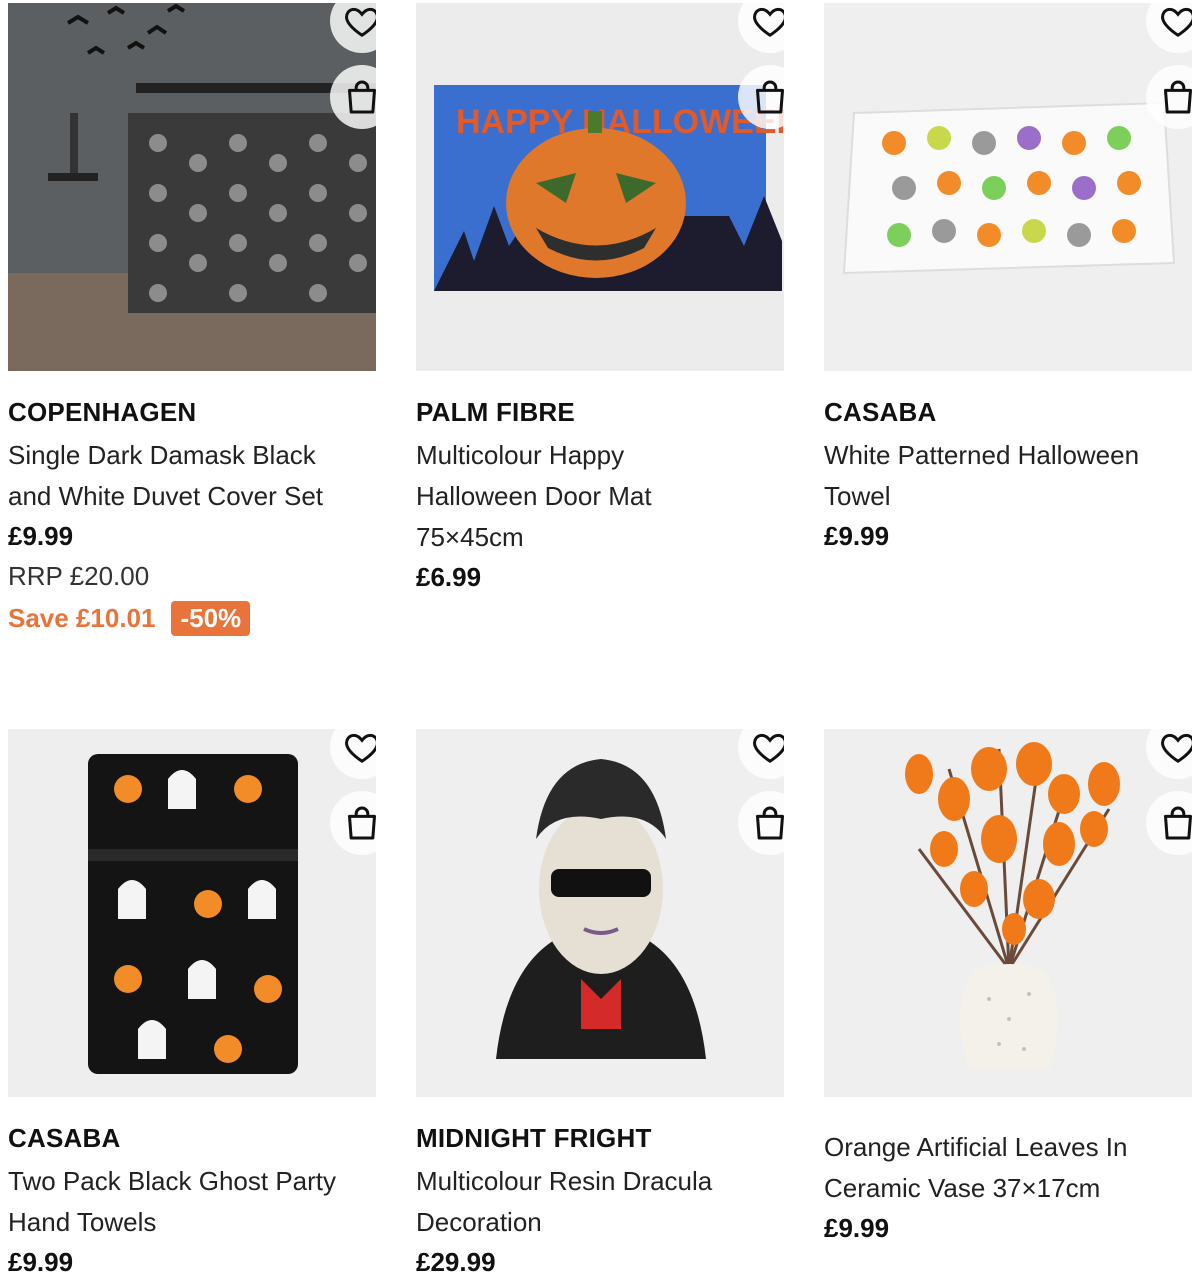  What do you see at coordinates (602, 1222) in the screenshot?
I see `product-title-line: Decoration` at bounding box center [602, 1222].